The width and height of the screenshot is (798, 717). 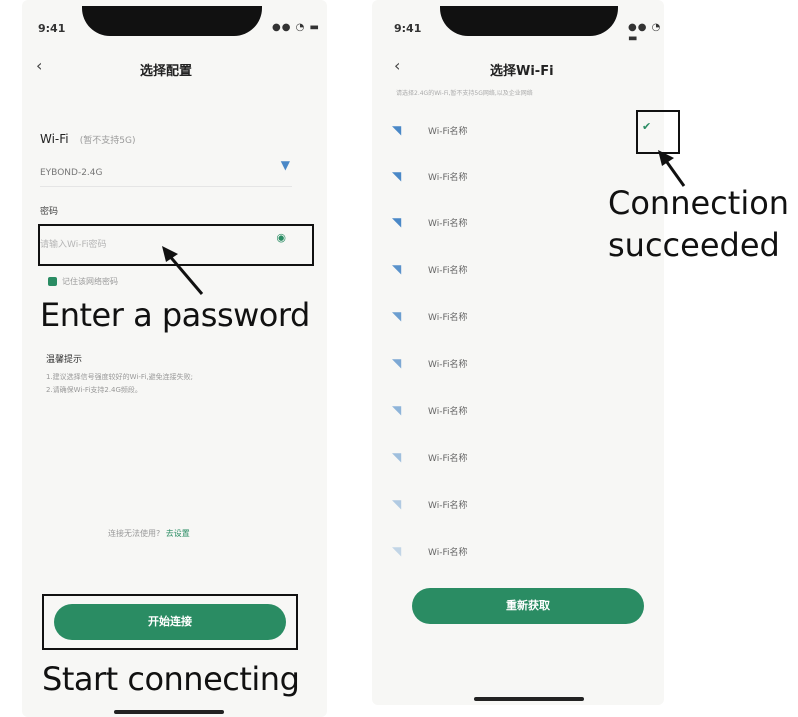 I want to click on check-arrow-icon, so click(x=672, y=168).